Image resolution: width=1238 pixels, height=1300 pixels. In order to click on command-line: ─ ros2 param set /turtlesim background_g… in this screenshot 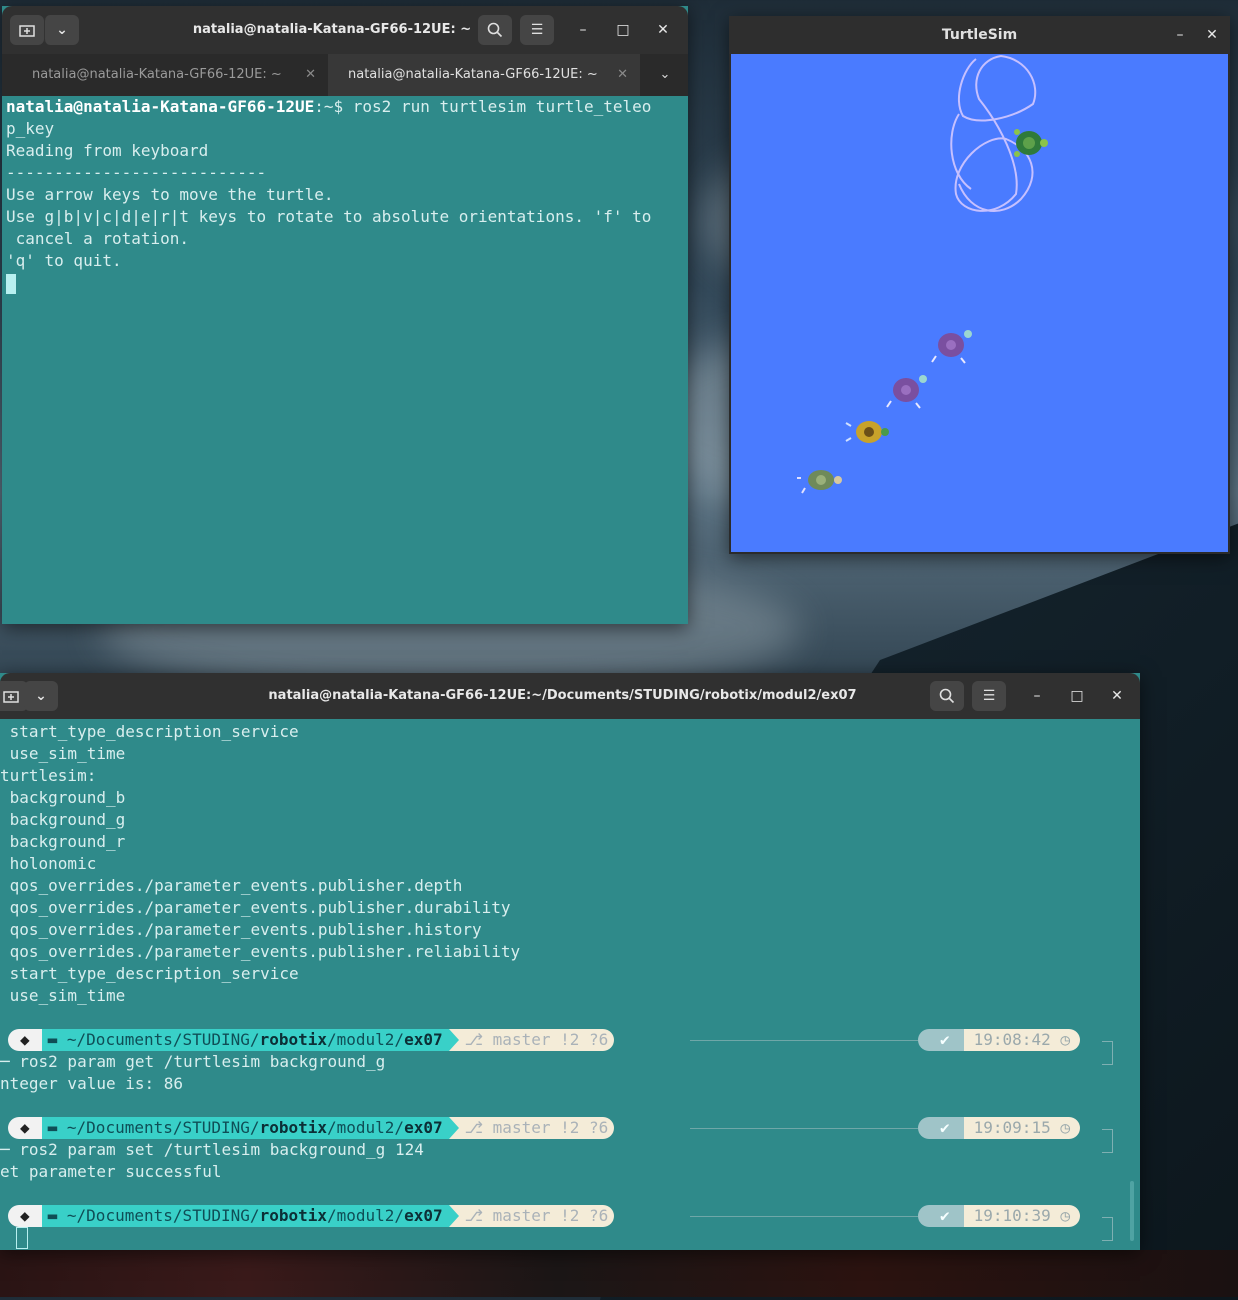, I will do `click(212, 1149)`.